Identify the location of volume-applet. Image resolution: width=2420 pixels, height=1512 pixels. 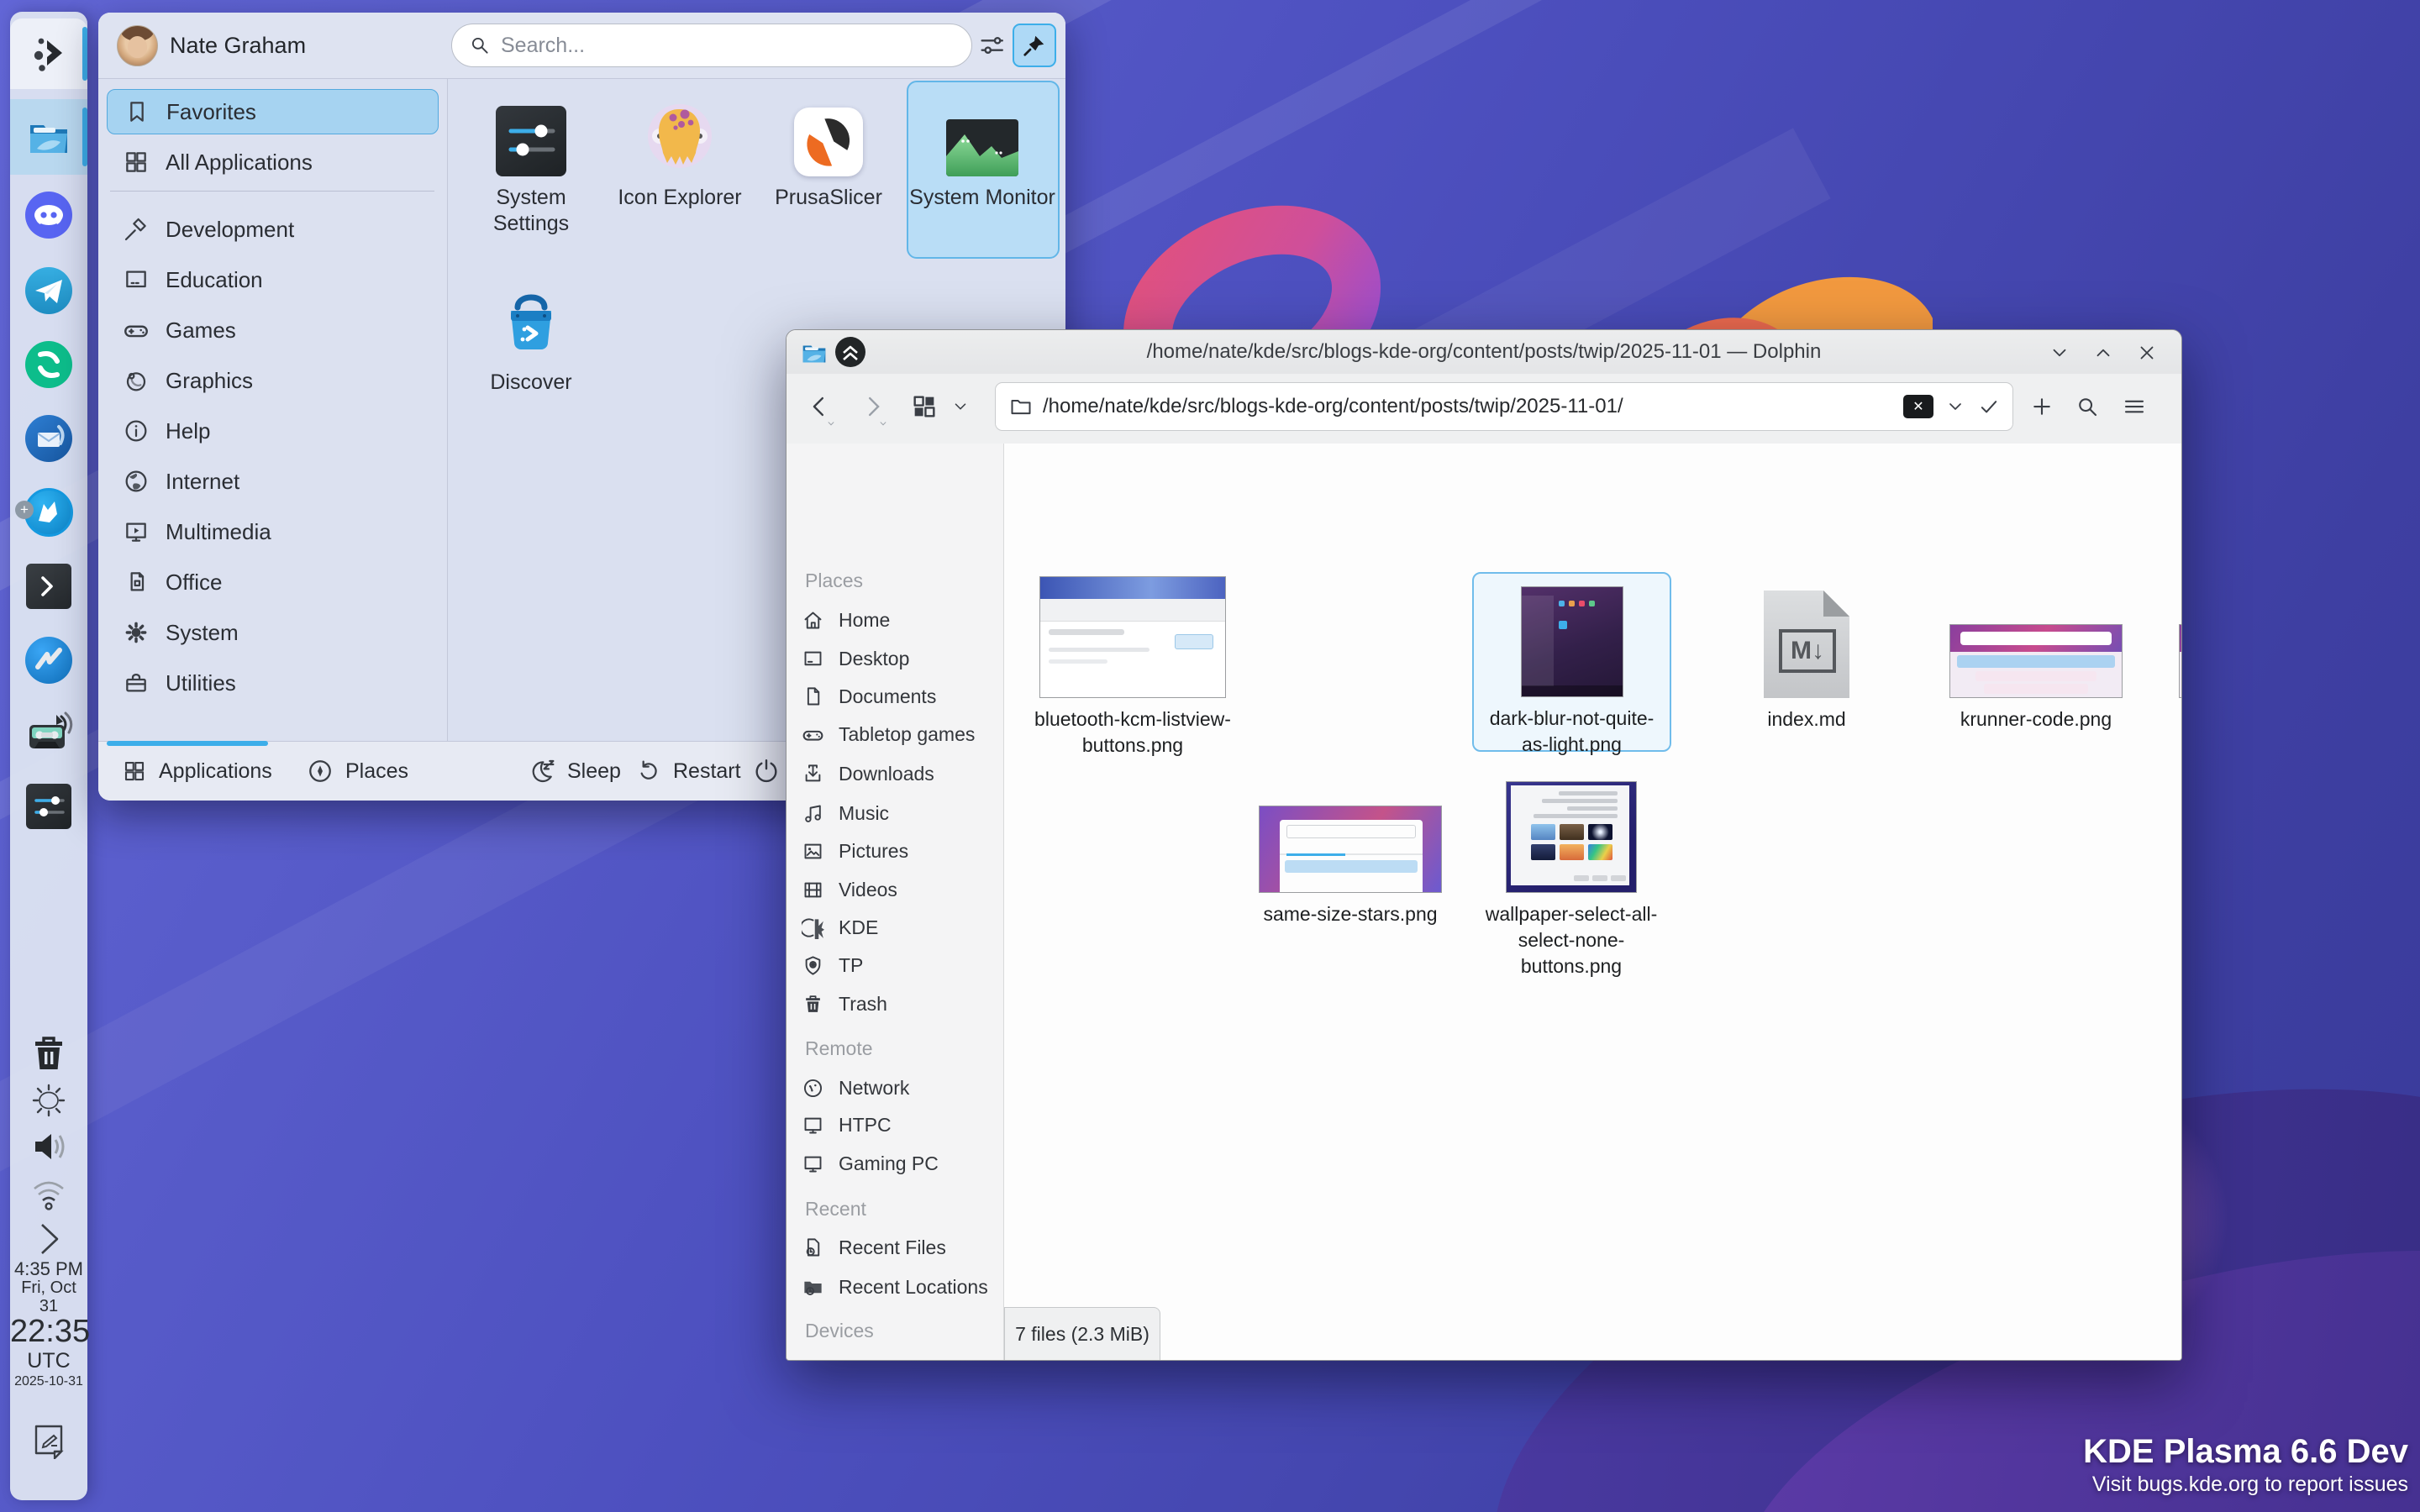
(49, 1146).